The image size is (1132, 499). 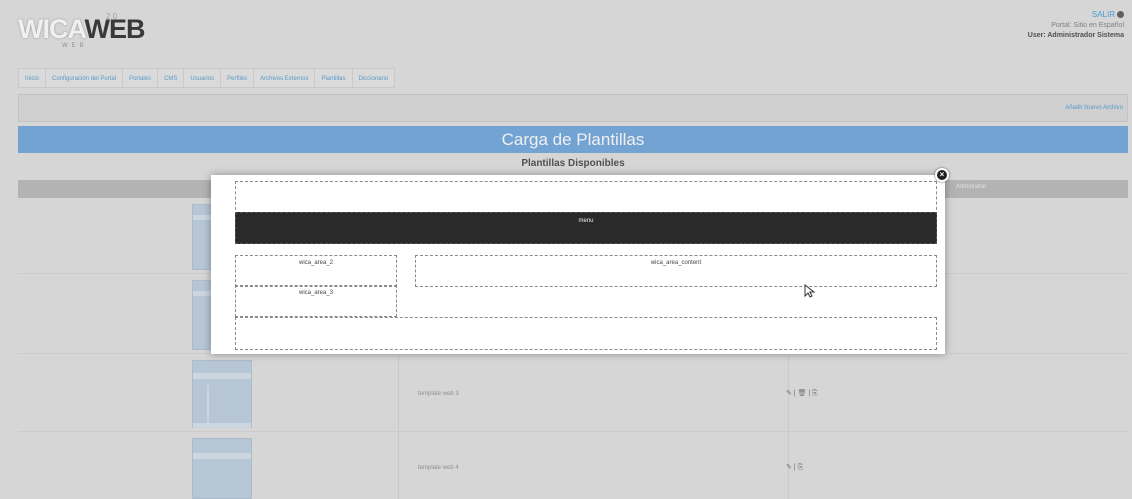 I want to click on area-wica-content: wica_area_content, so click(x=676, y=271).